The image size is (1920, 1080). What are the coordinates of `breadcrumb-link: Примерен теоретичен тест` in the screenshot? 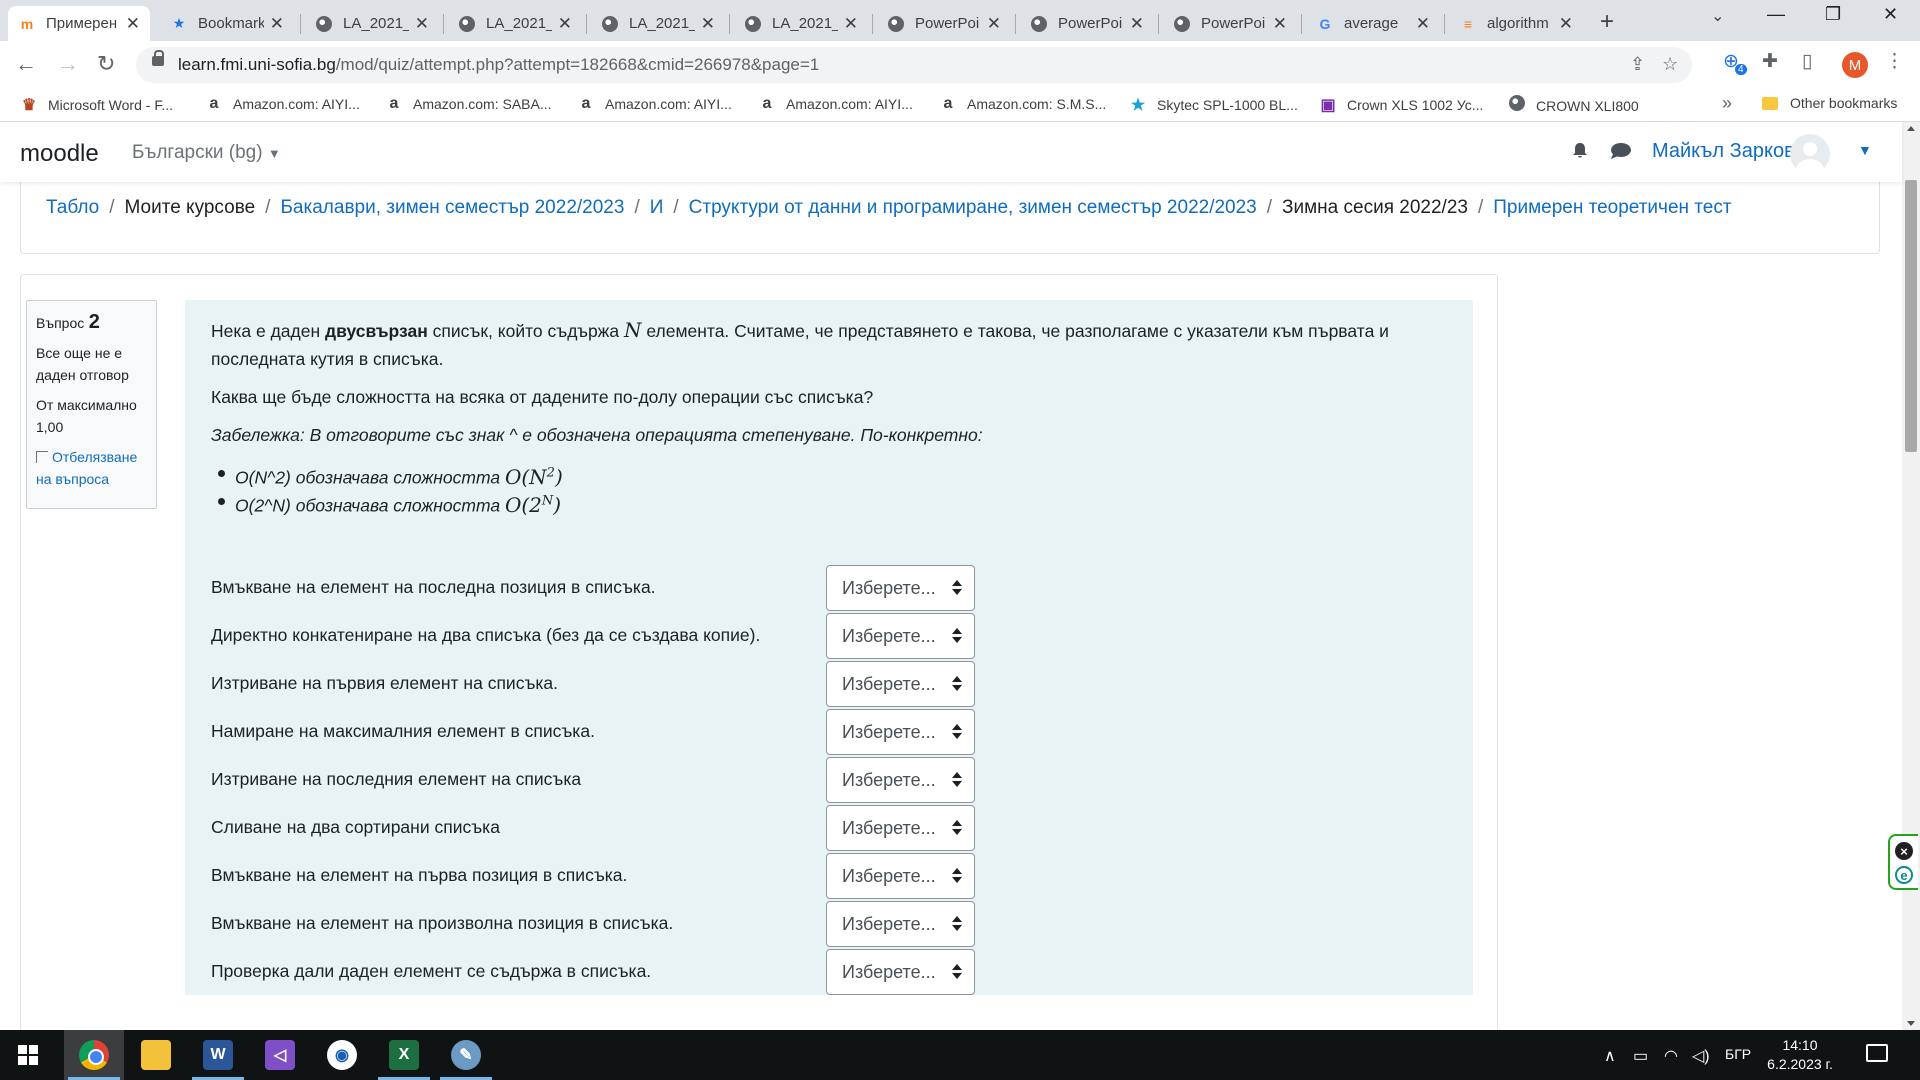 It's located at (1612, 207).